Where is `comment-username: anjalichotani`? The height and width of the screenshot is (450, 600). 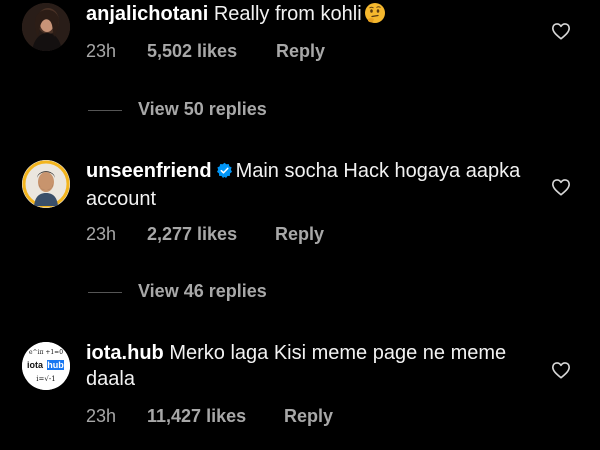 comment-username: anjalichotani is located at coordinates (147, 14).